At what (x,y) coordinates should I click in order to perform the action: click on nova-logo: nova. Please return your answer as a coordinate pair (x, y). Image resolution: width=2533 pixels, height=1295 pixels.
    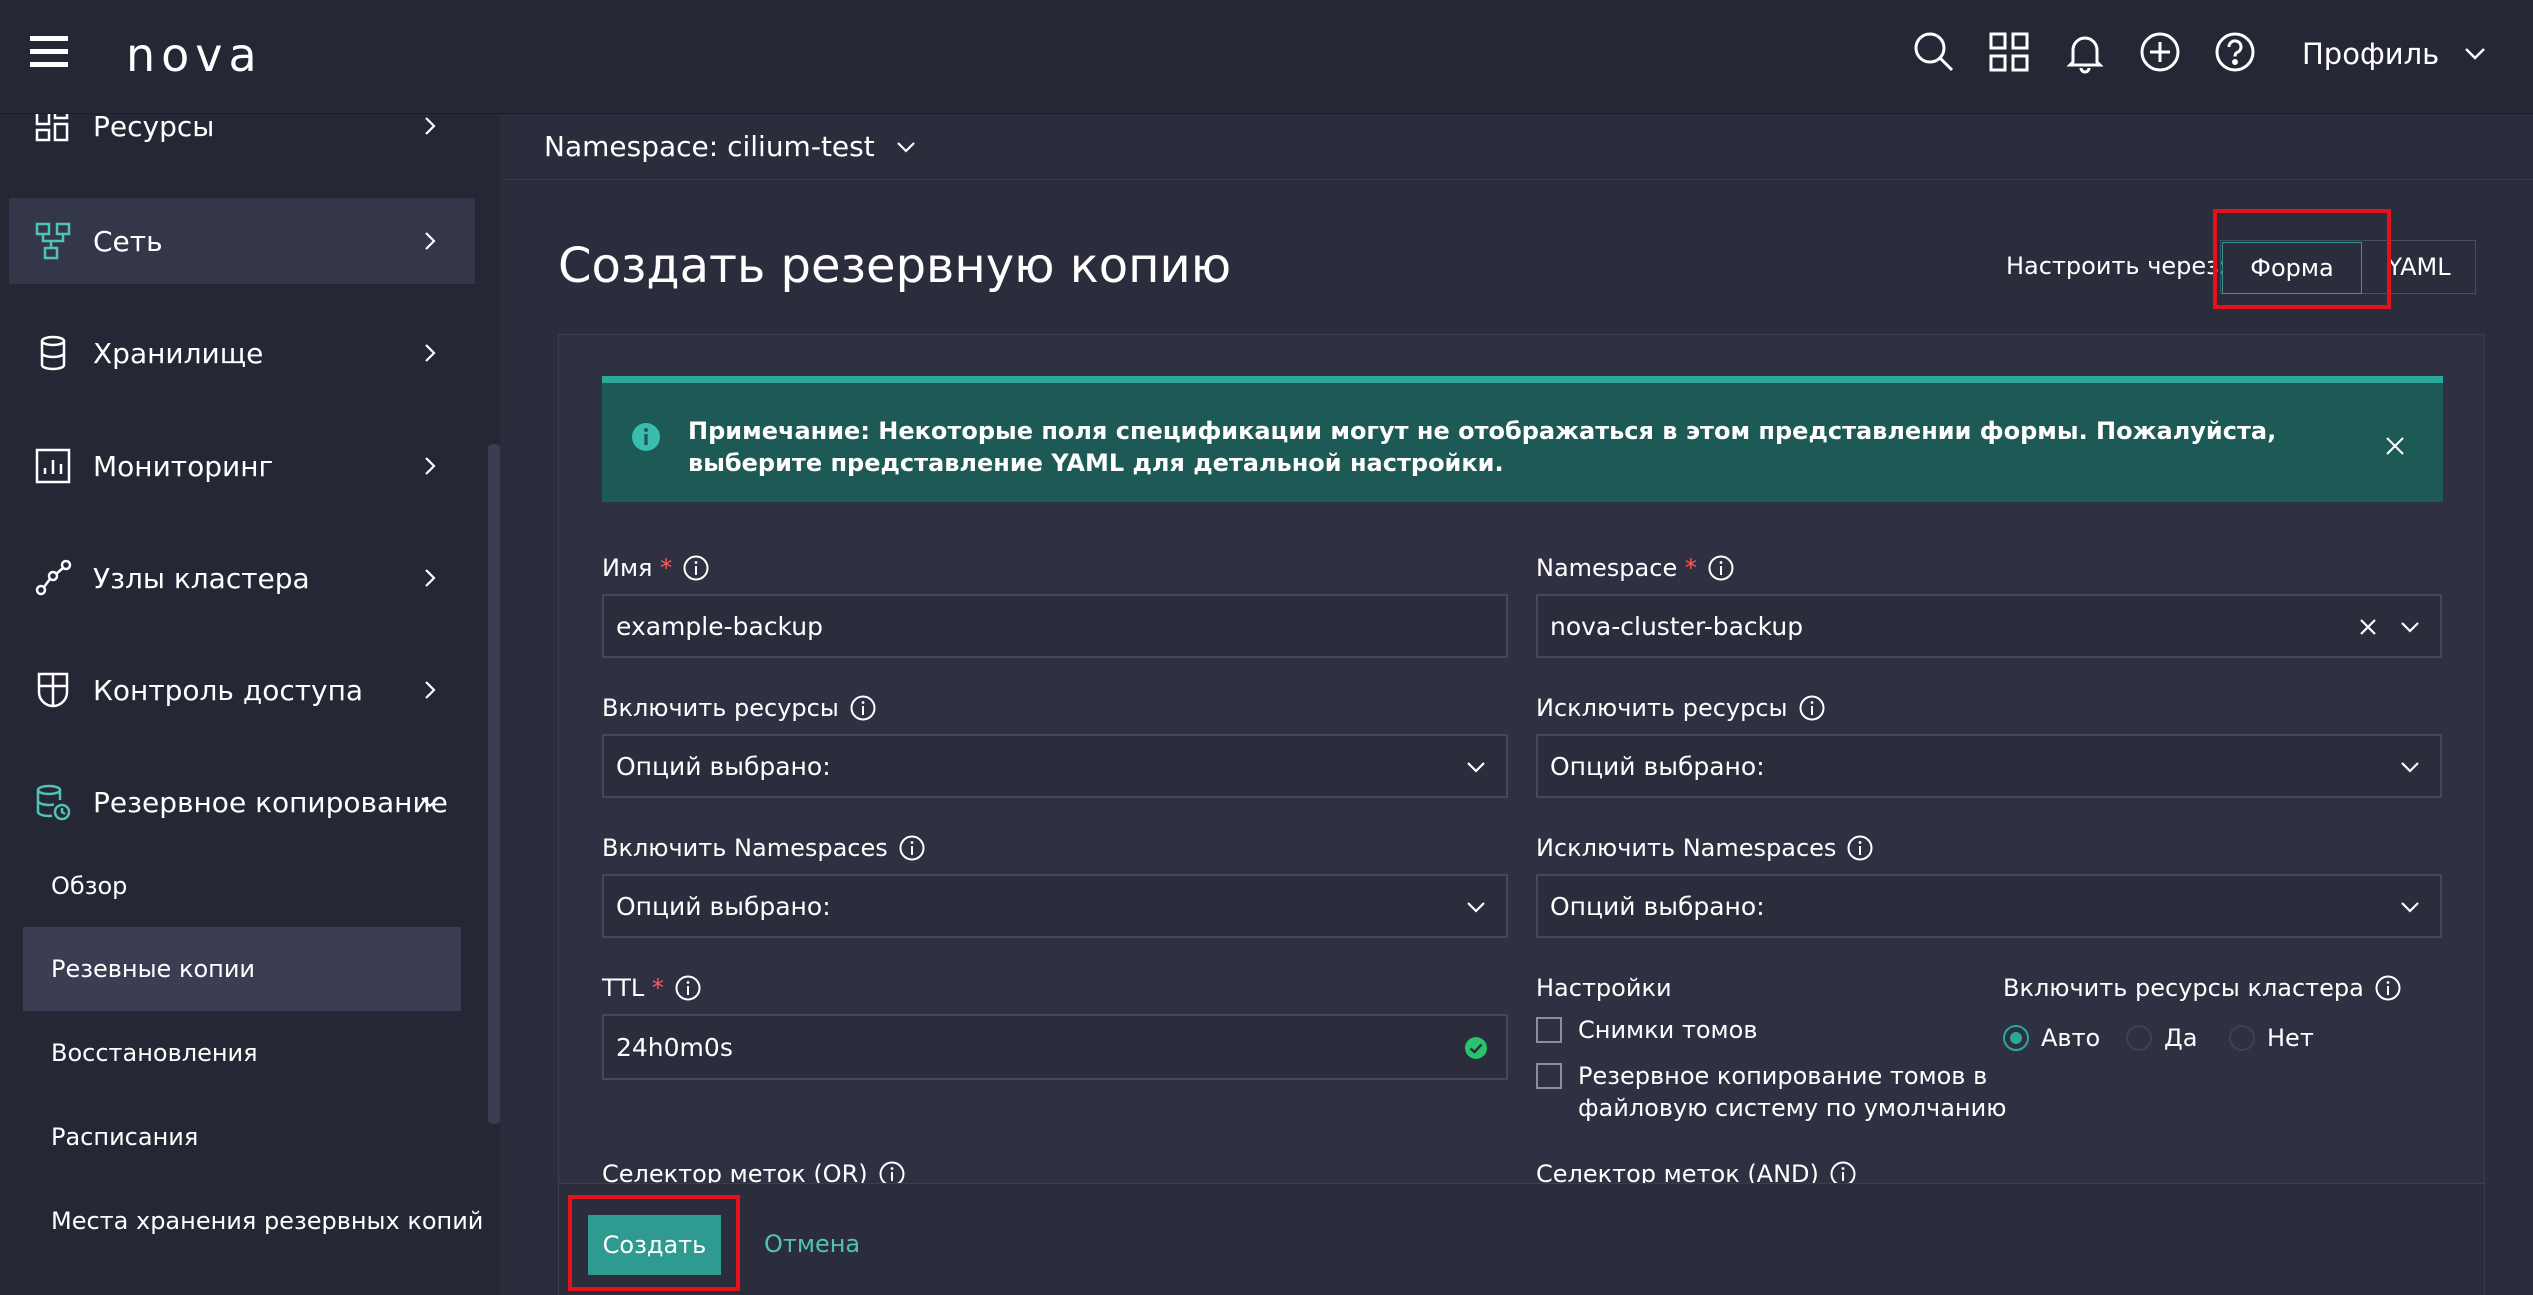
    Looking at the image, I should click on (194, 55).